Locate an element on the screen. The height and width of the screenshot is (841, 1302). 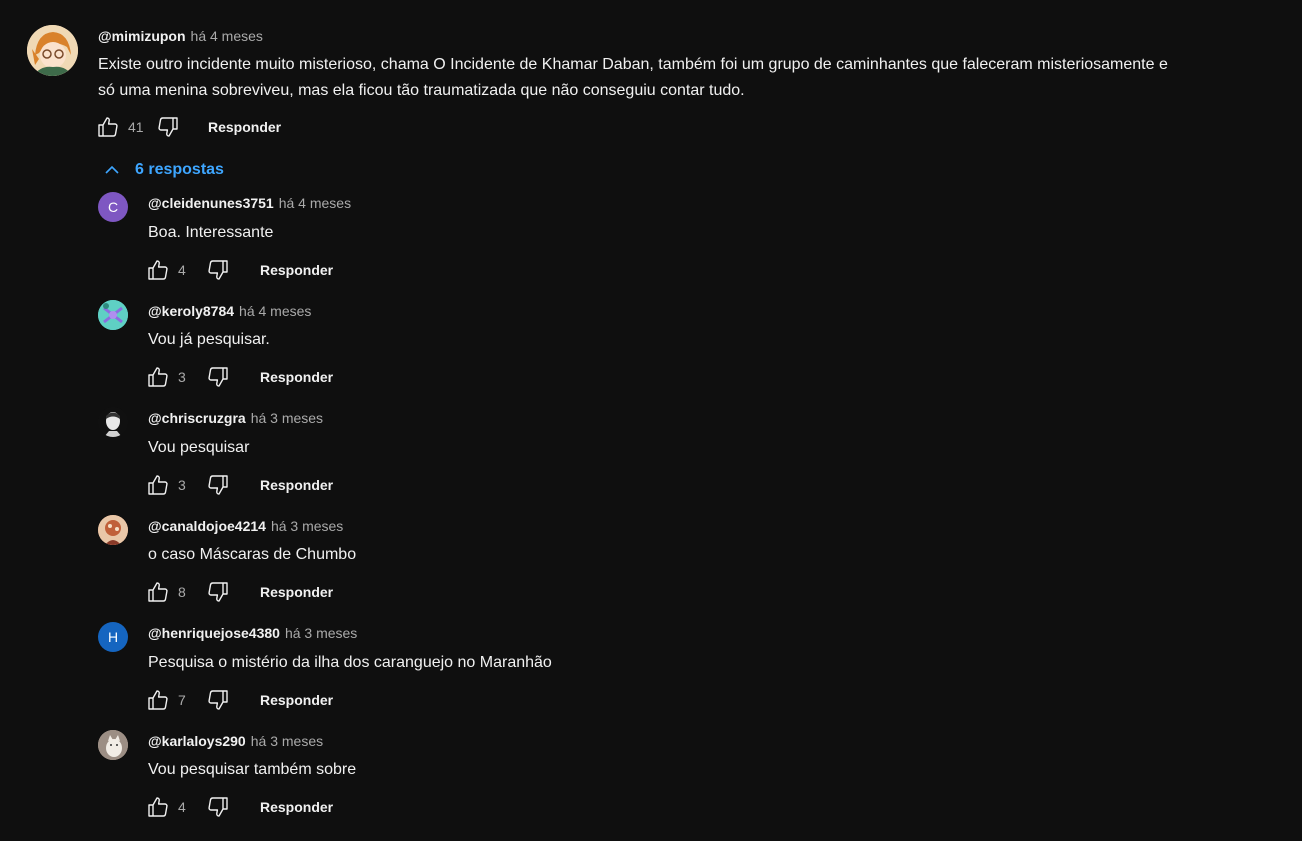
avatar-letter: H is located at coordinates (113, 637).